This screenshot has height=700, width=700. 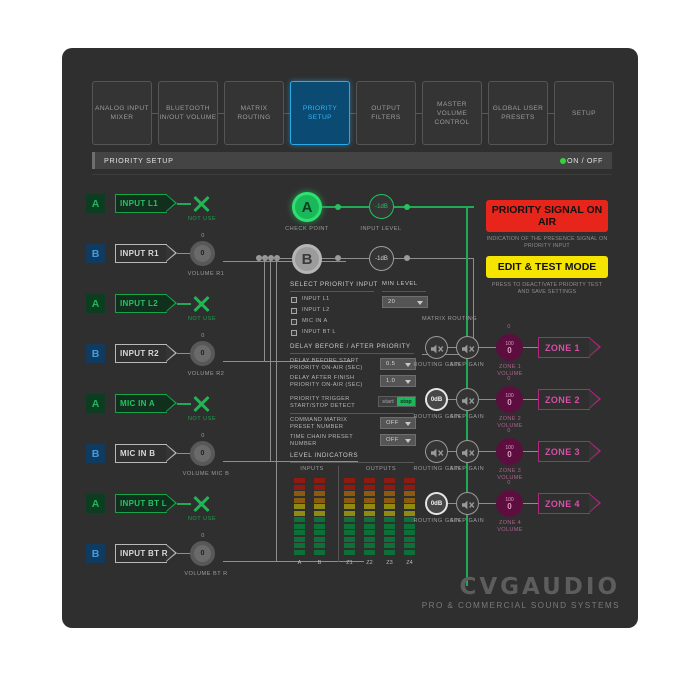 What do you see at coordinates (518, 113) in the screenshot?
I see `tab-global-user-presets: GLOBAL USER PRESETS` at bounding box center [518, 113].